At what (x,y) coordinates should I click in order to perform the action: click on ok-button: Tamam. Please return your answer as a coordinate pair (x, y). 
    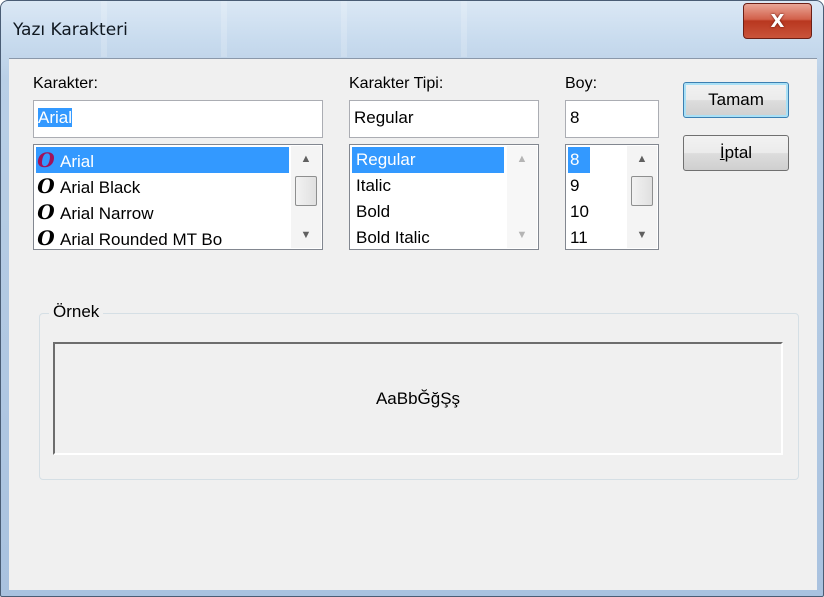
    Looking at the image, I should click on (736, 100).